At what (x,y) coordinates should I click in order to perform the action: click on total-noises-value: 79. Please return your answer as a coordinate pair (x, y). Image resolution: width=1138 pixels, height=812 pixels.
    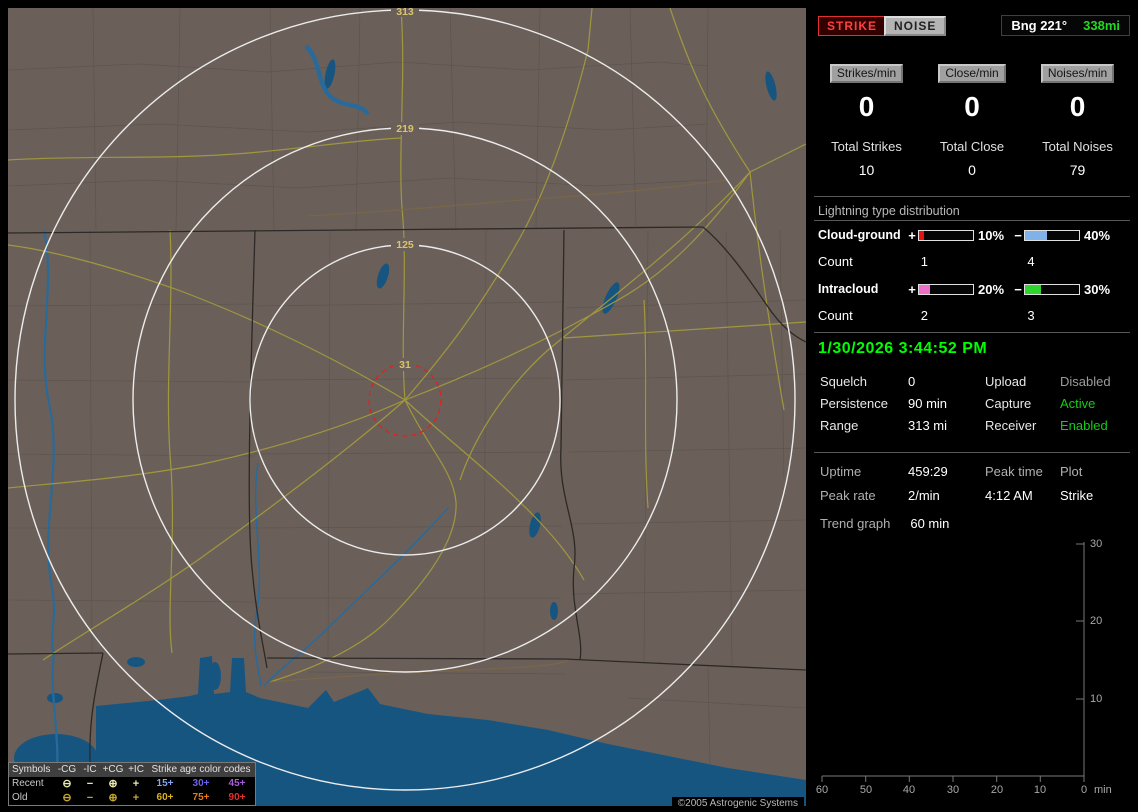
    Looking at the image, I should click on (1077, 170).